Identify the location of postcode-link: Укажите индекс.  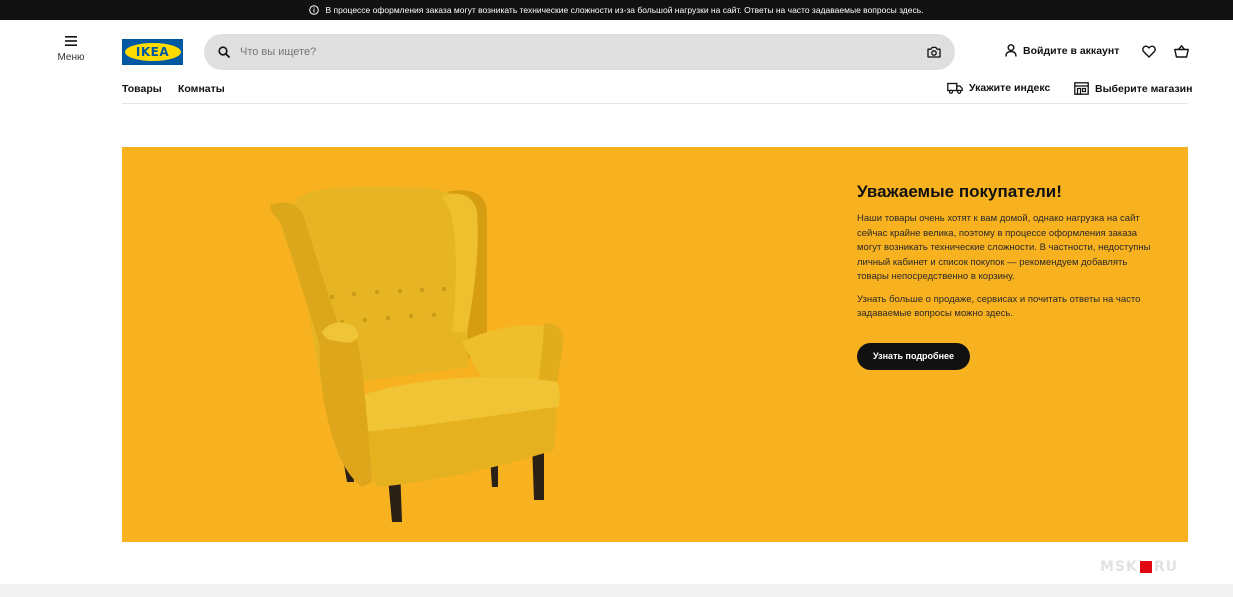
(998, 88).